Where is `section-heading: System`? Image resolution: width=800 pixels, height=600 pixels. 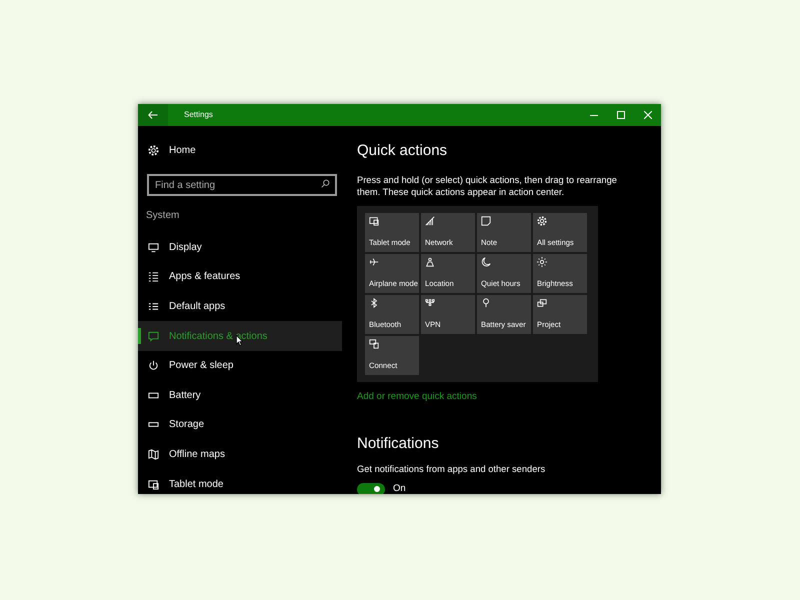 section-heading: System is located at coordinates (162, 215).